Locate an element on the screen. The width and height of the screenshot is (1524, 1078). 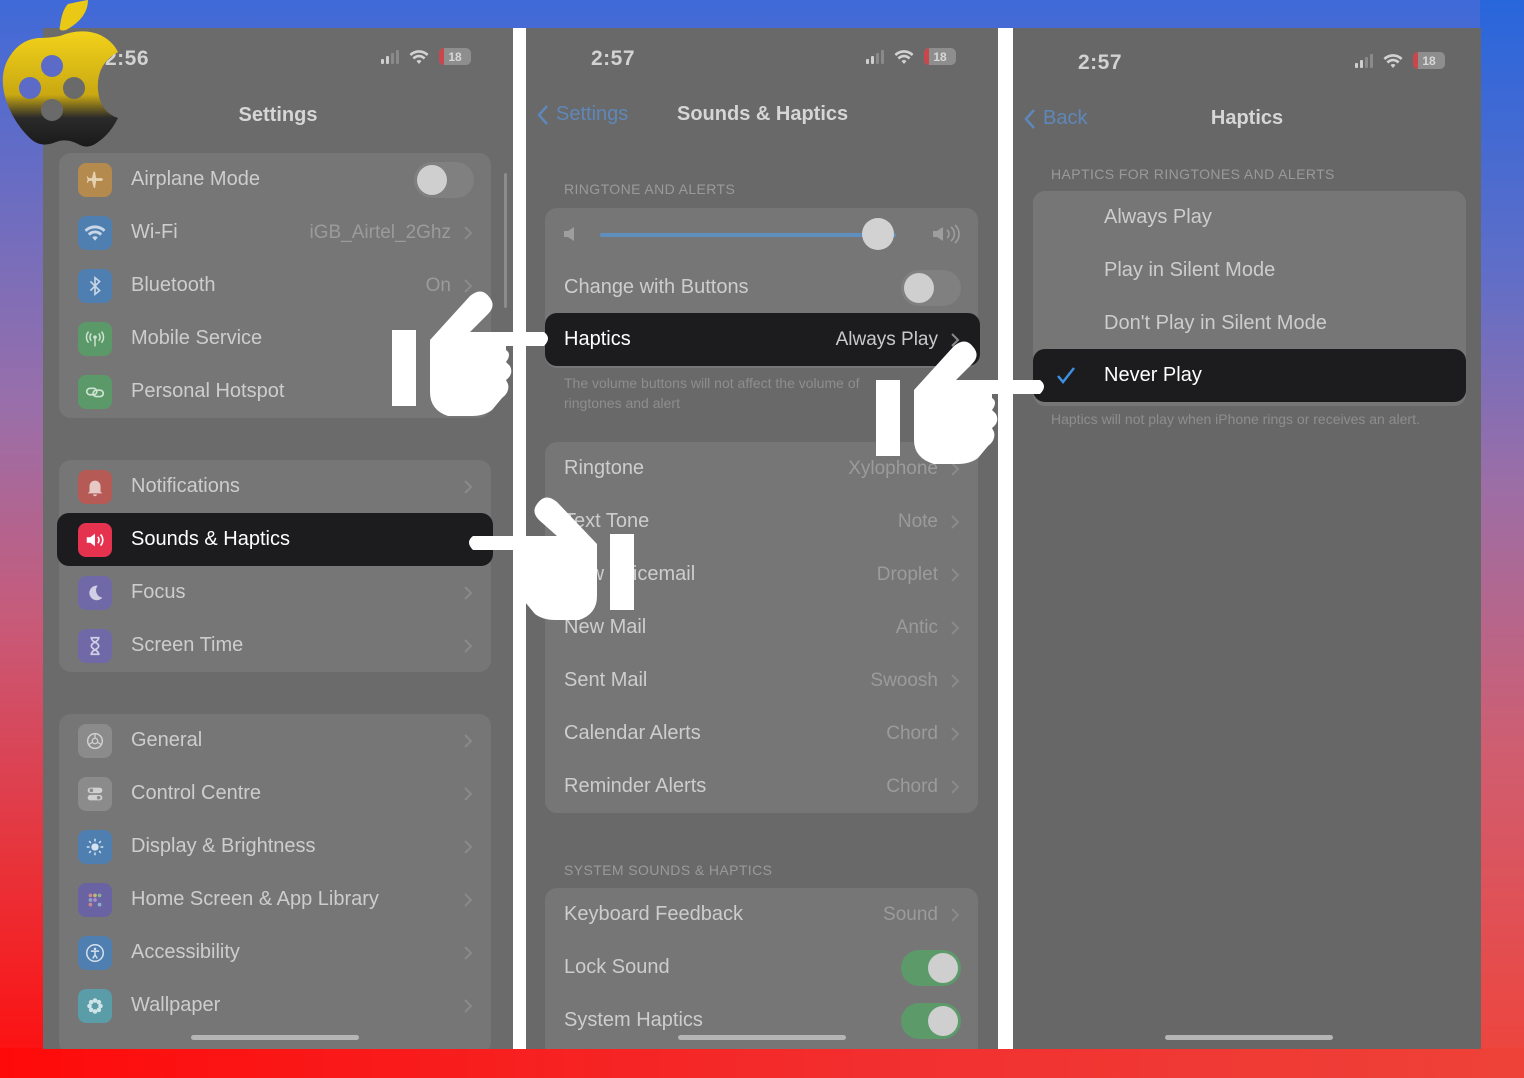
row-label: Wallpaper is located at coordinates (176, 1005).